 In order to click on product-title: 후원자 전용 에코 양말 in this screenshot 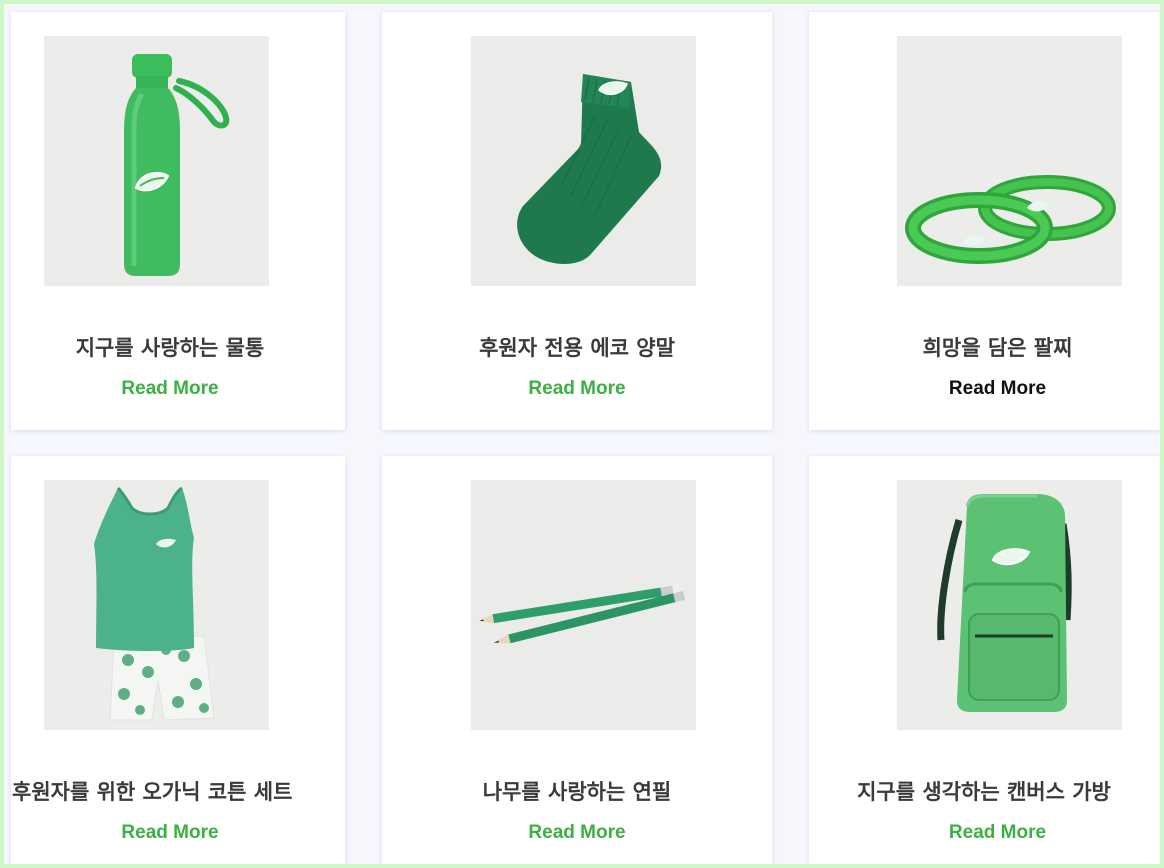, I will do `click(577, 348)`.